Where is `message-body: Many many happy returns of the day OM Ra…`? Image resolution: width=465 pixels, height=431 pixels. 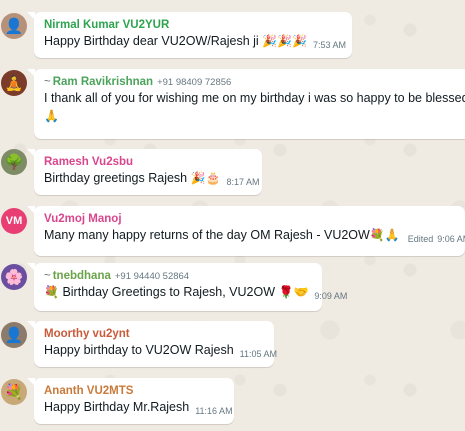
message-body: Many many happy returns of the day OM Ra… is located at coordinates (207, 235).